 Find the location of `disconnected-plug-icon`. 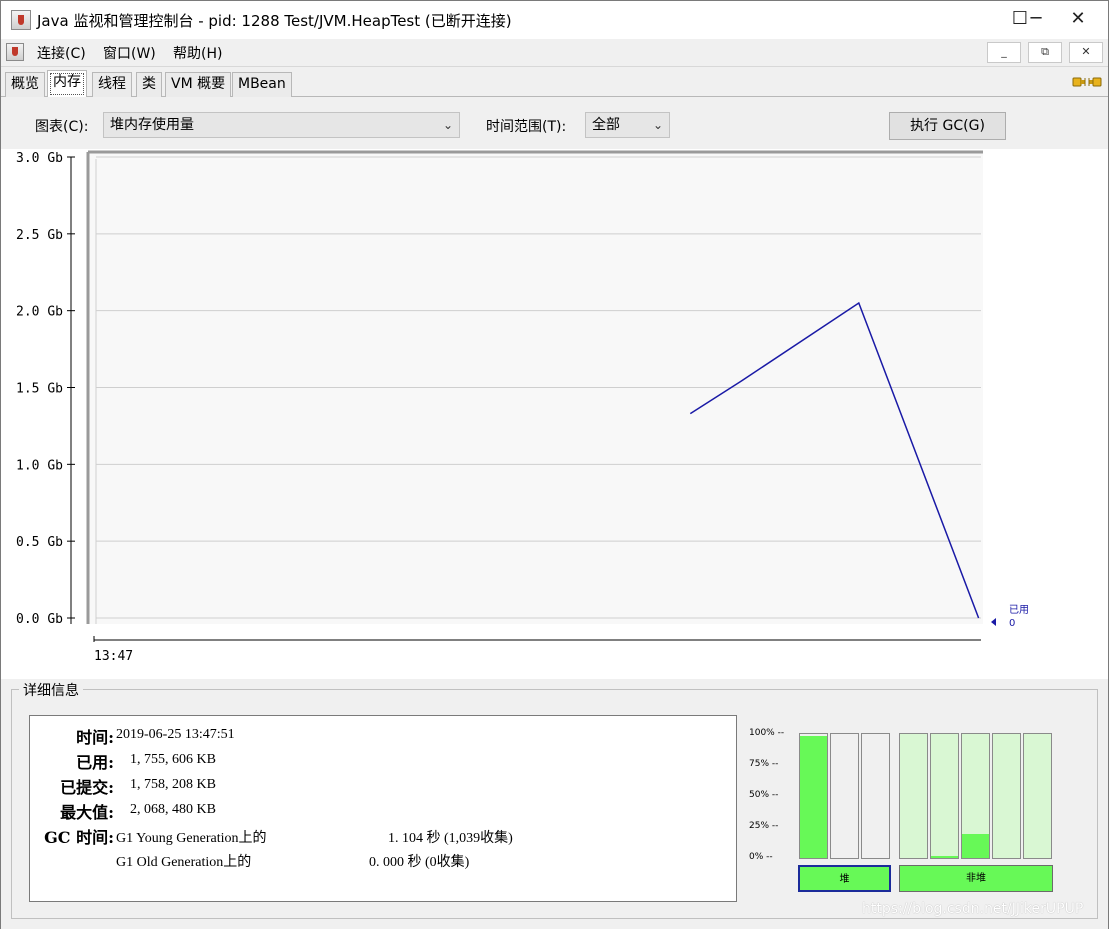

disconnected-plug-icon is located at coordinates (1087, 82).